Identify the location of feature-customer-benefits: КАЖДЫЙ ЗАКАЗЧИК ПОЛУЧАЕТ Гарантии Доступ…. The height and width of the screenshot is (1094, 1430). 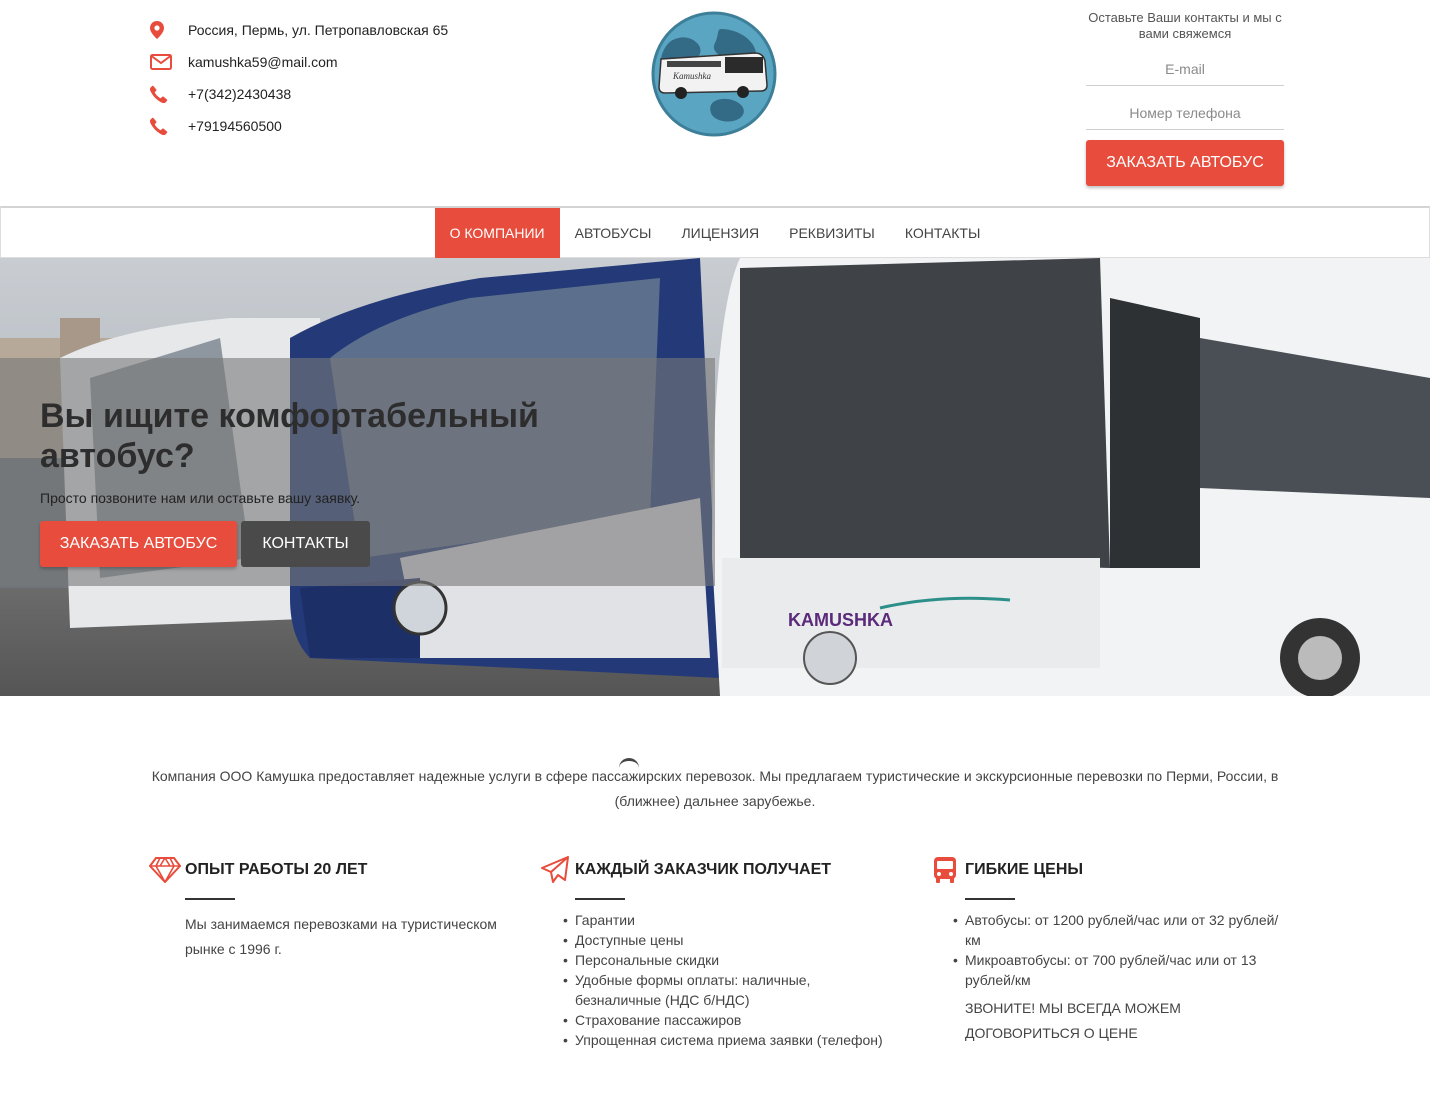
(715, 951).